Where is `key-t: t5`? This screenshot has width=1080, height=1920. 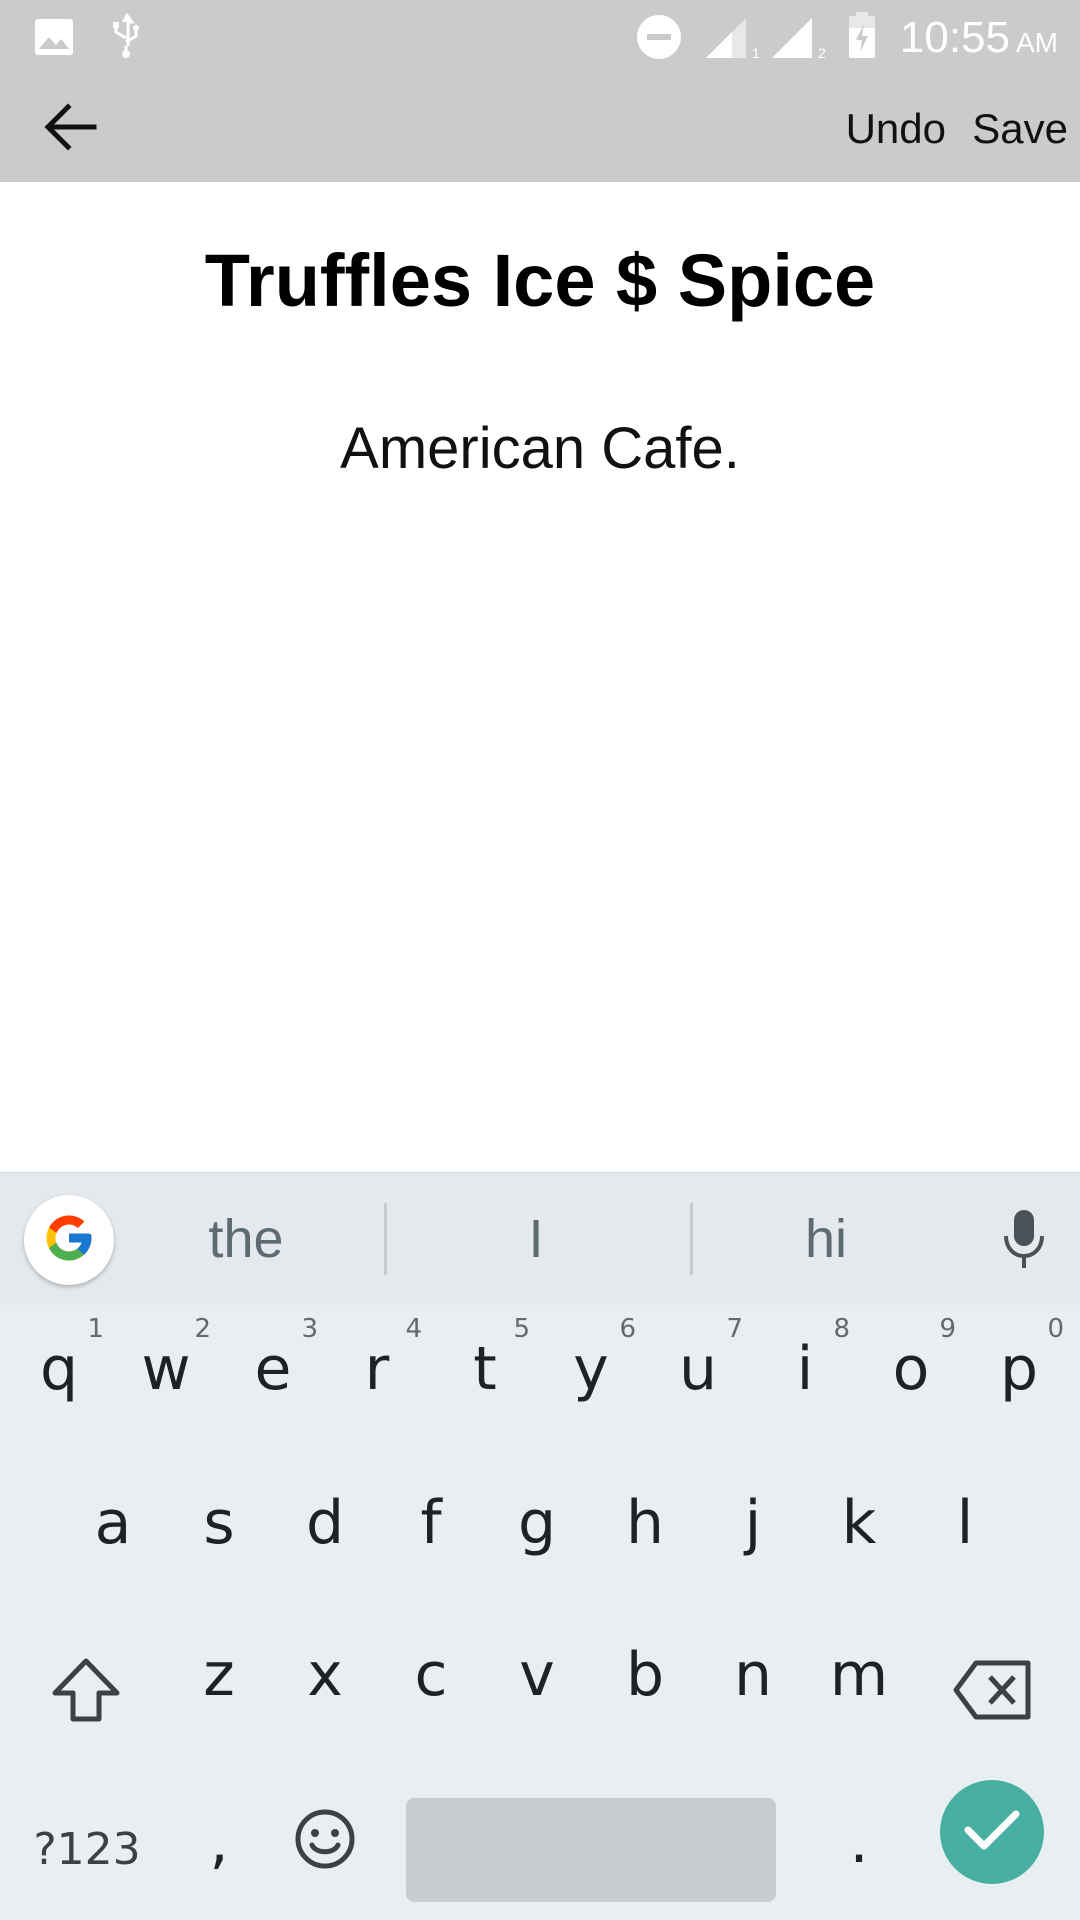
key-t: t5 is located at coordinates (485, 1369).